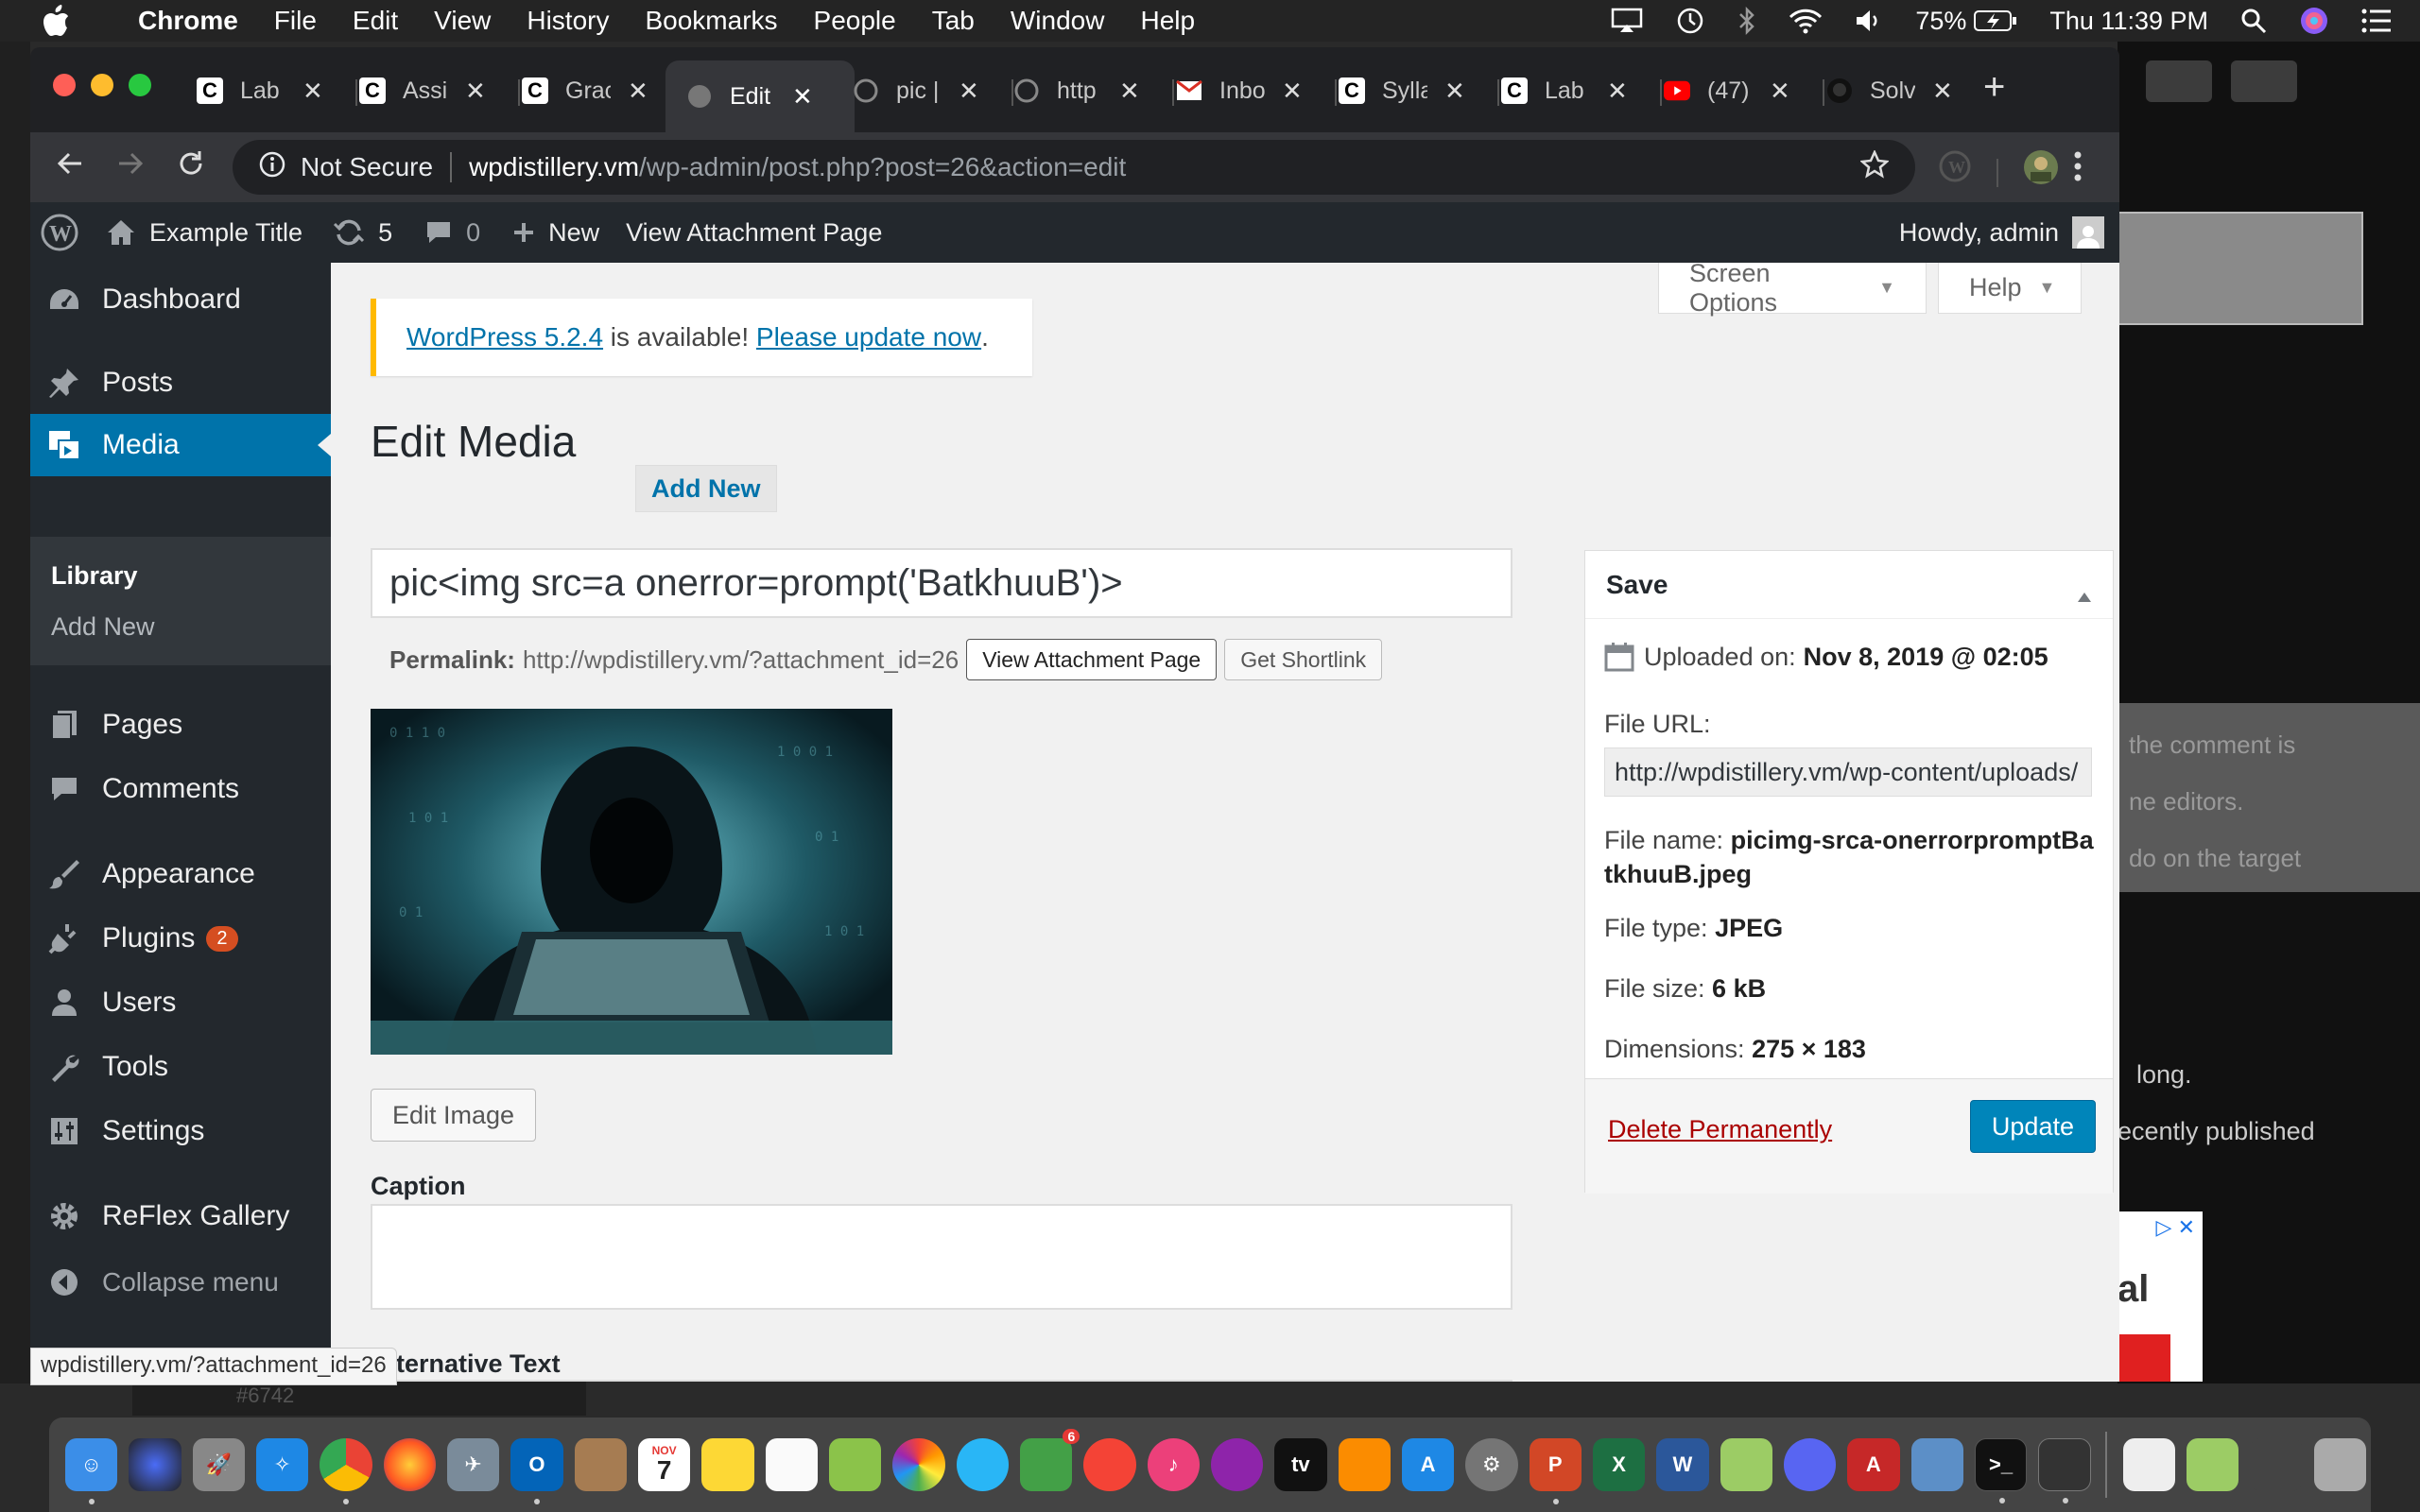 The width and height of the screenshot is (2420, 1512). I want to click on menu-people: People, so click(855, 21).